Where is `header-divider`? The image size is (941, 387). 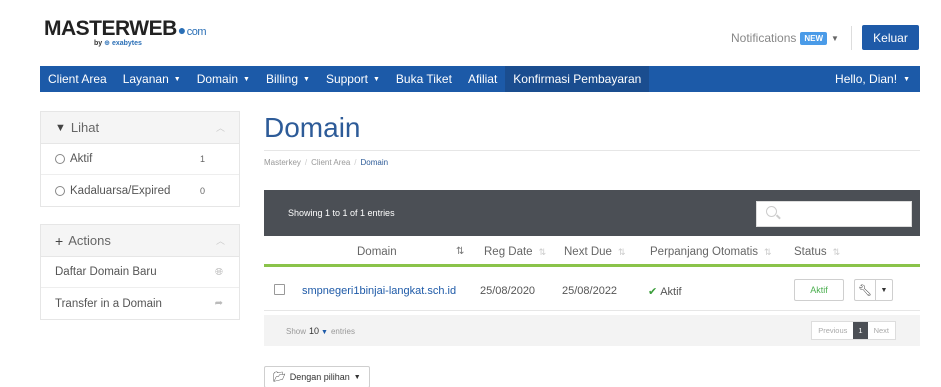 header-divider is located at coordinates (851, 38).